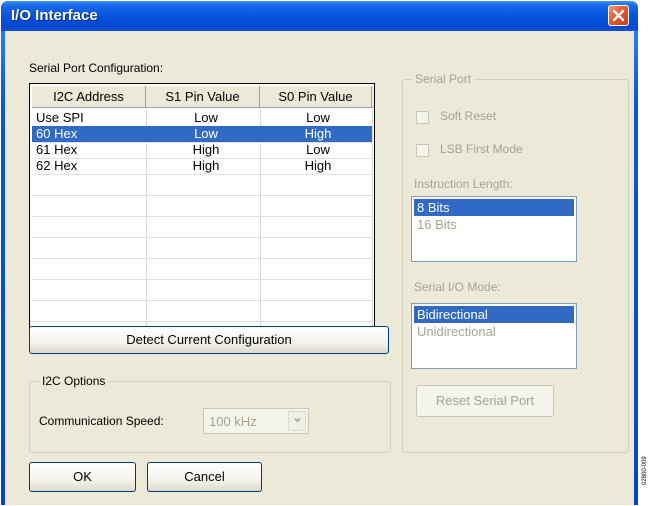  Describe the element at coordinates (316, 97) in the screenshot. I see `column-header-s0-pin-value: S0 Pin Value` at that location.